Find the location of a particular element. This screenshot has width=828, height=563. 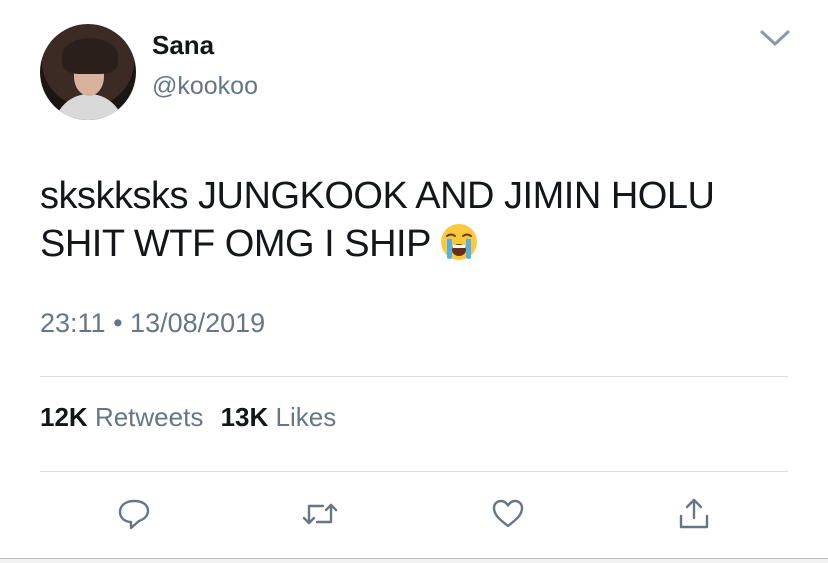

likes-stat: 13K Likes is located at coordinates (279, 417).